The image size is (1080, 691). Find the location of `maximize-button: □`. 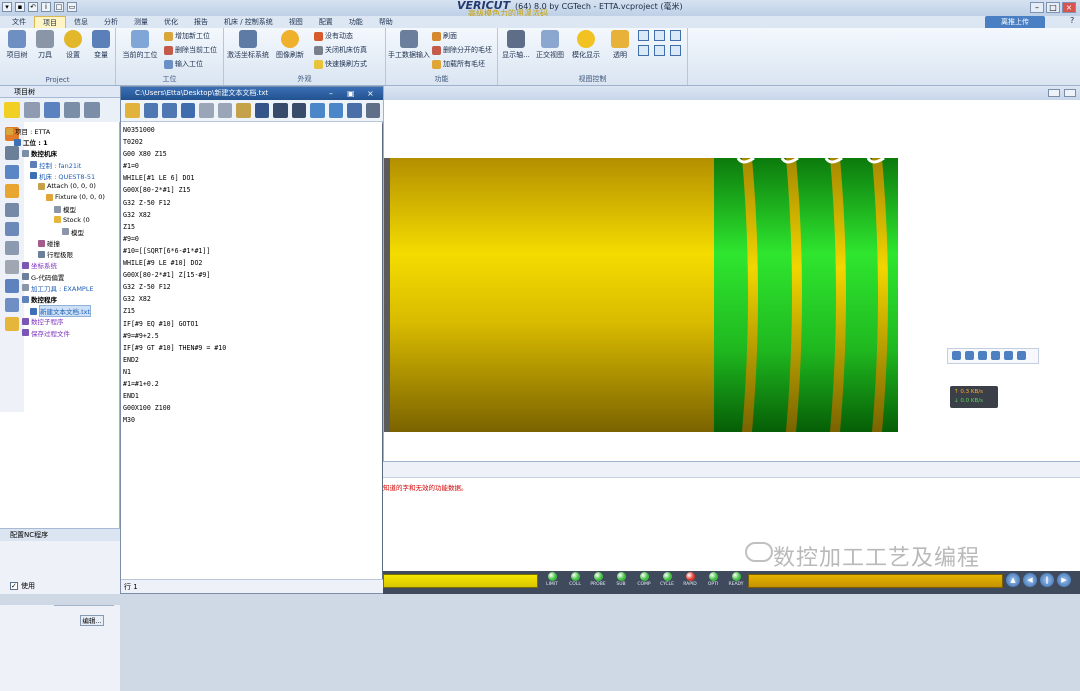

maximize-button: □ is located at coordinates (1053, 7).